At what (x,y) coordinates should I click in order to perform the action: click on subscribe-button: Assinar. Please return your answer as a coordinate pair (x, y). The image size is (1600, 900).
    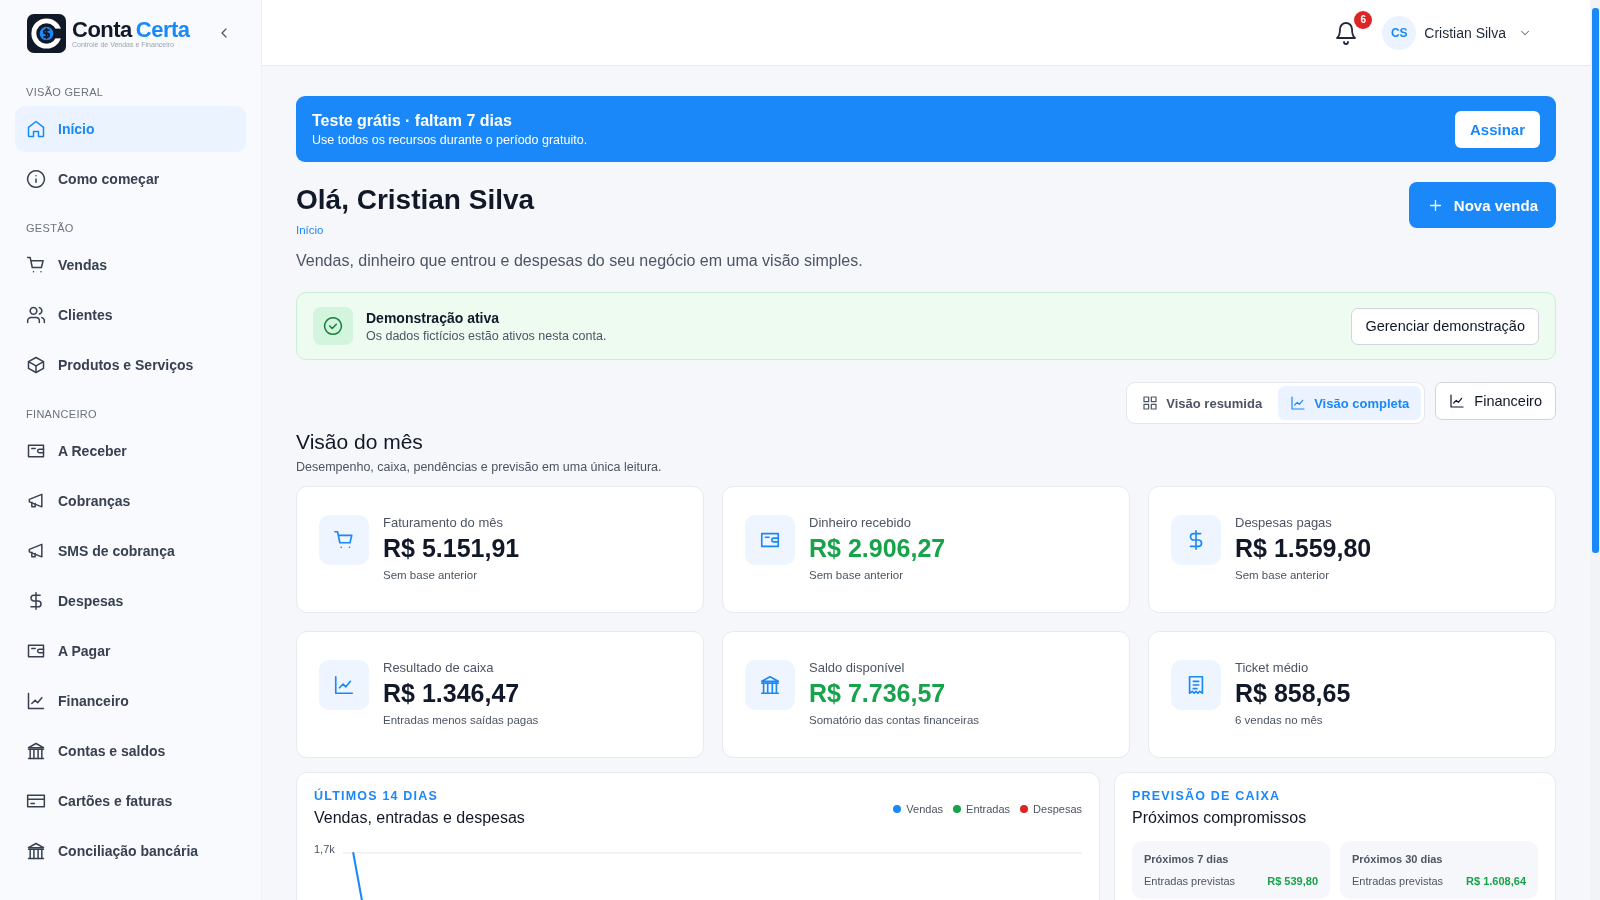
    Looking at the image, I should click on (1497, 129).